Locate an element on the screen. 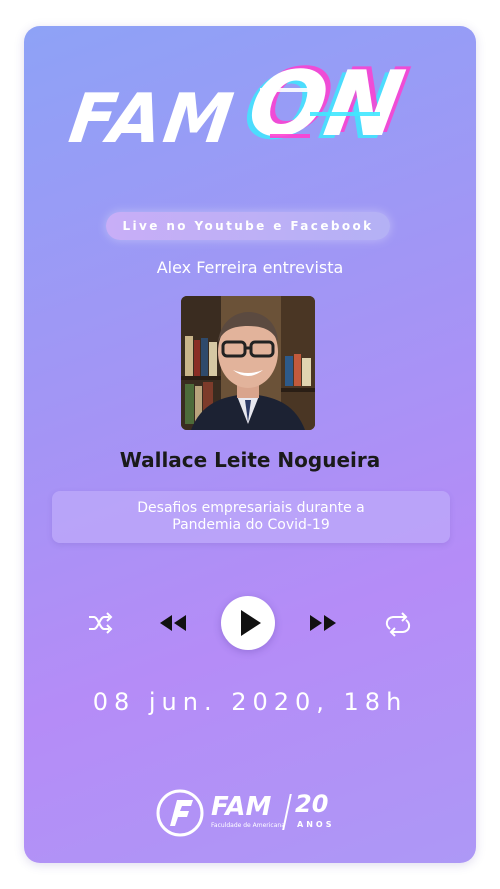 This screenshot has width=500, height=889. shuffle-button is located at coordinates (100, 623).